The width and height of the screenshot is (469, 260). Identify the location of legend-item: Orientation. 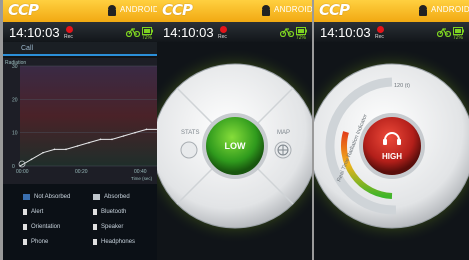
(41, 227).